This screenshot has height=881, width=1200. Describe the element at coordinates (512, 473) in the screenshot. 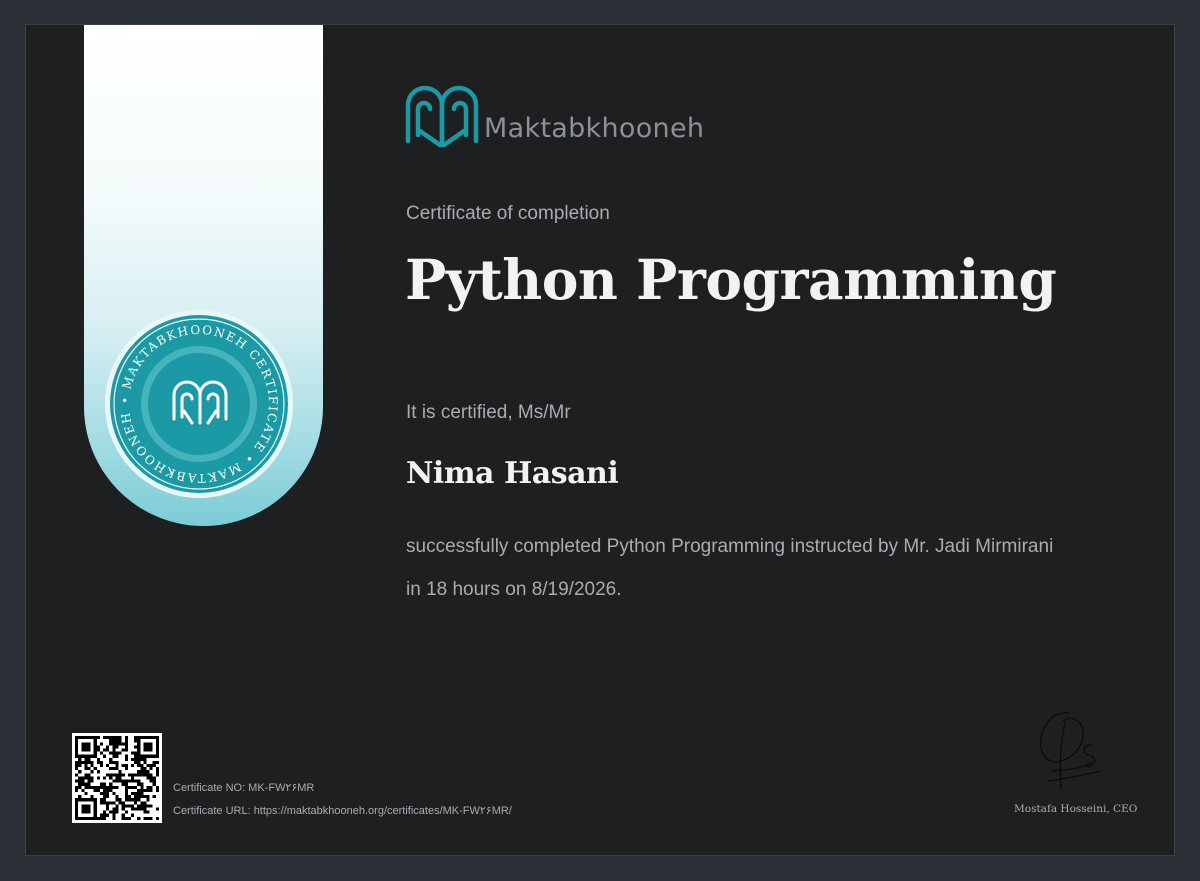

I see `recipient-name: Nima Hasani` at that location.